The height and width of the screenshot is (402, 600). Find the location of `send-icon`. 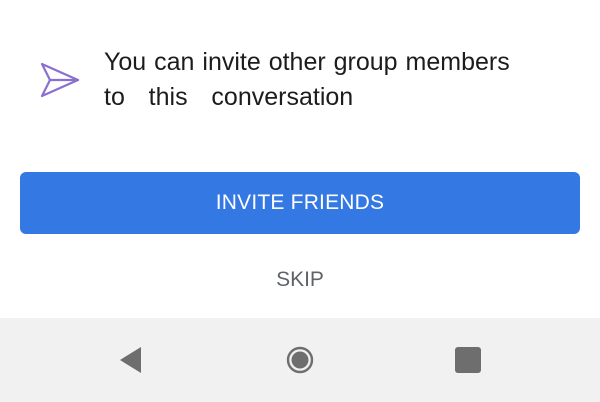

send-icon is located at coordinates (60, 80).